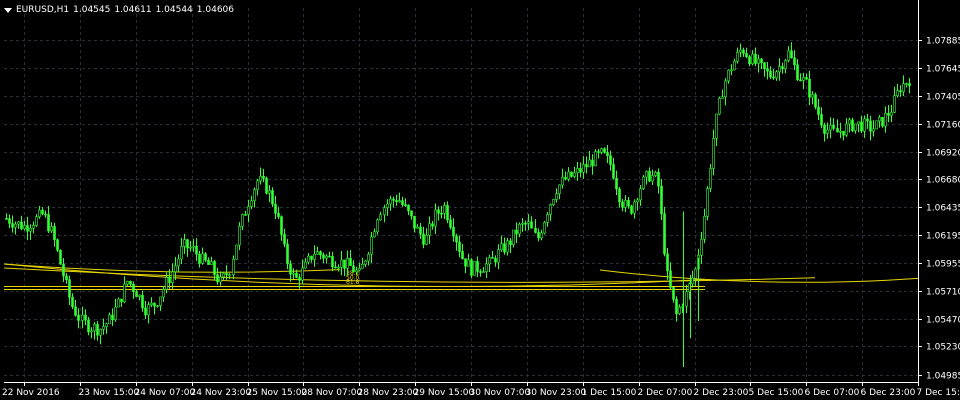  Describe the element at coordinates (444, 393) in the screenshot. I see `time-tick-label: 29 Nov 15:00` at that location.